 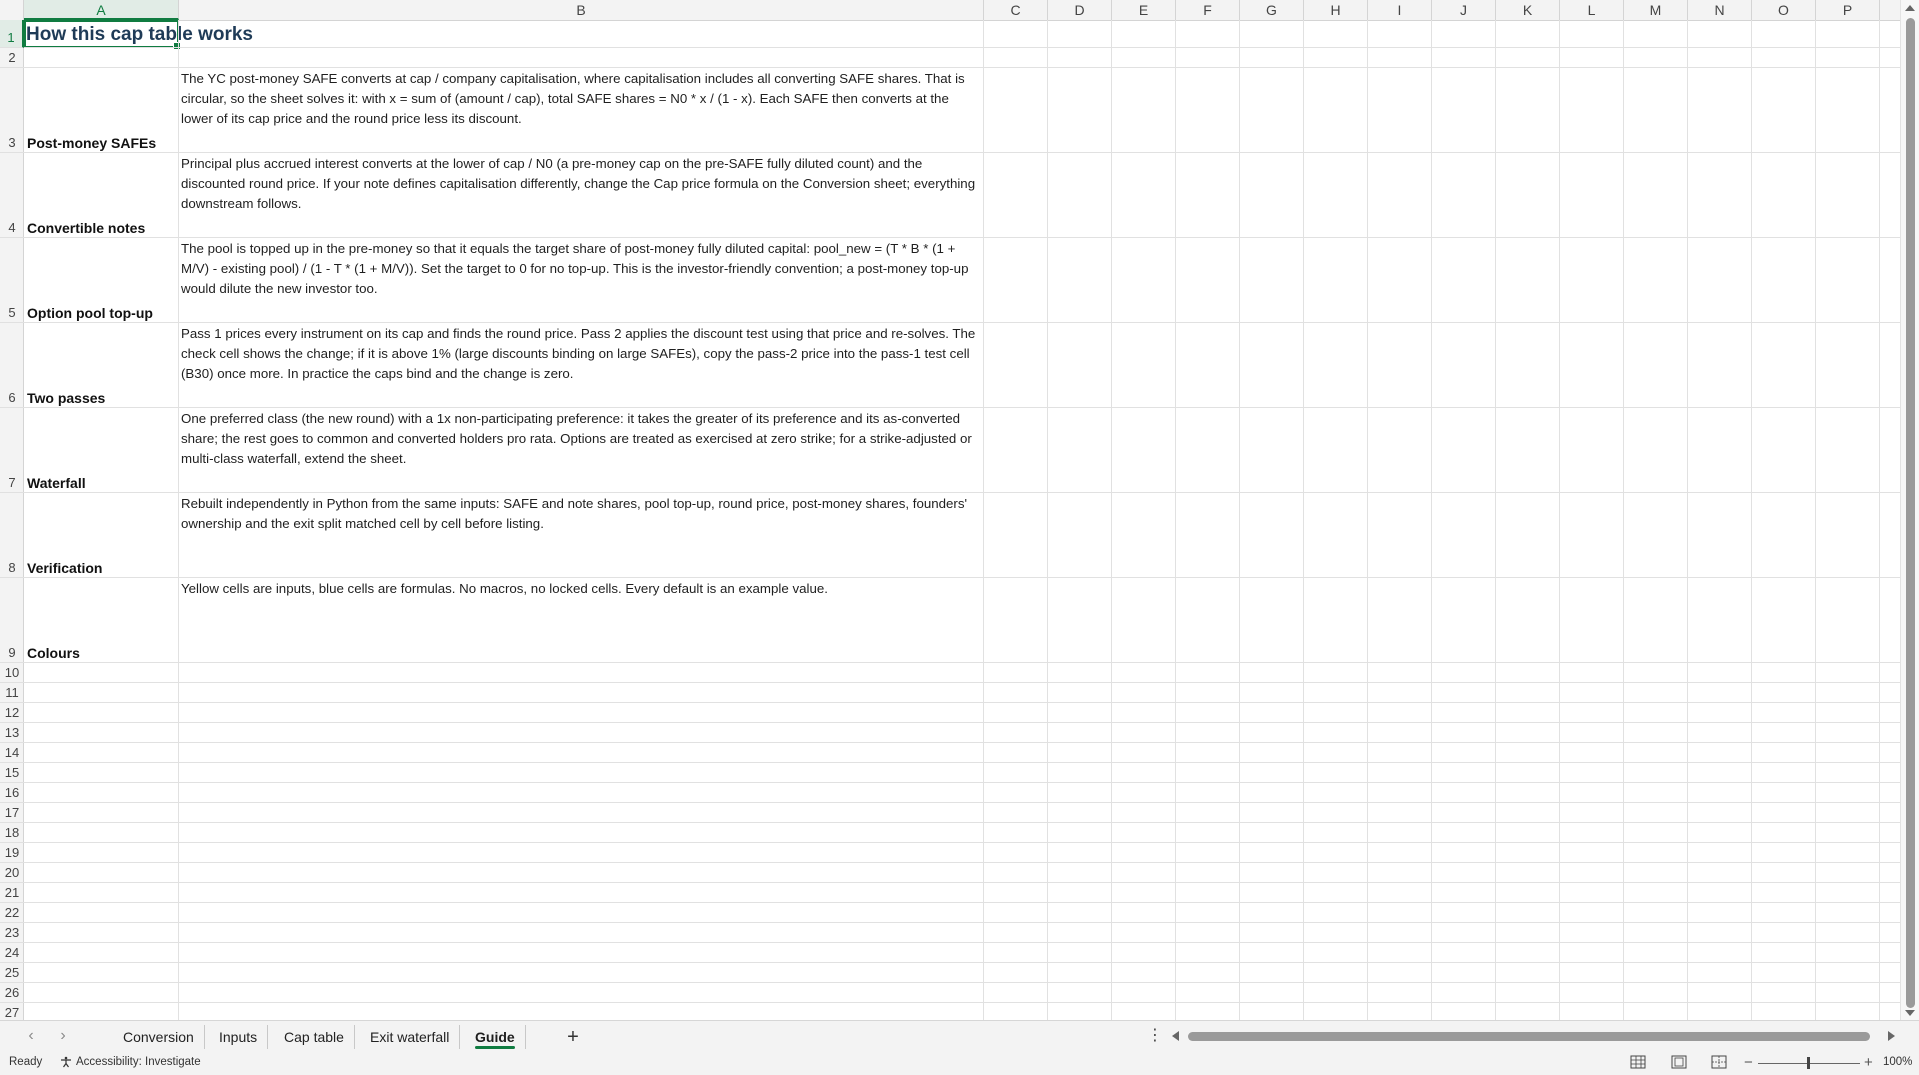 What do you see at coordinates (1848, 10) in the screenshot?
I see `column-header-p: P` at bounding box center [1848, 10].